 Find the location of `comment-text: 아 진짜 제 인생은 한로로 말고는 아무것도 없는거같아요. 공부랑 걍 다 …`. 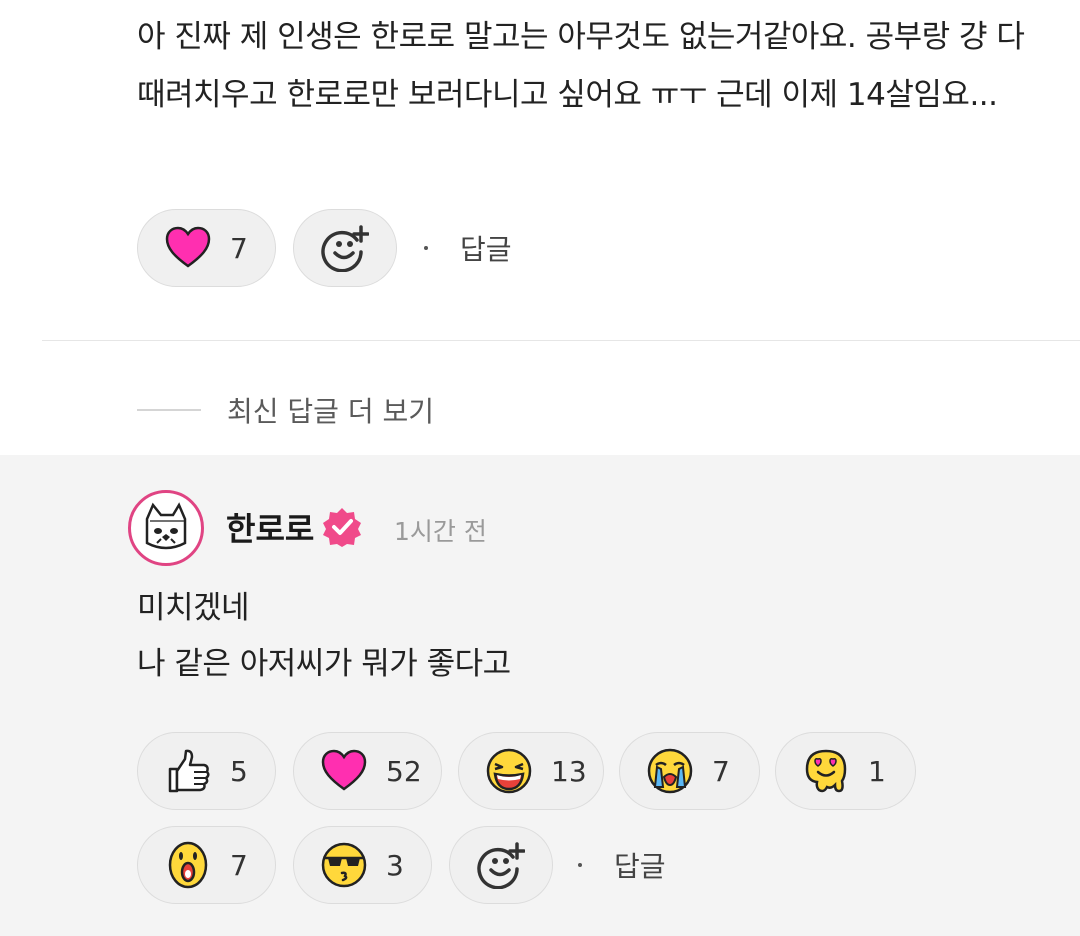

comment-text: 아 진짜 제 인생은 한로로 말고는 아무것도 없는거같아요. 공부랑 걍 다 … is located at coordinates (585, 66).